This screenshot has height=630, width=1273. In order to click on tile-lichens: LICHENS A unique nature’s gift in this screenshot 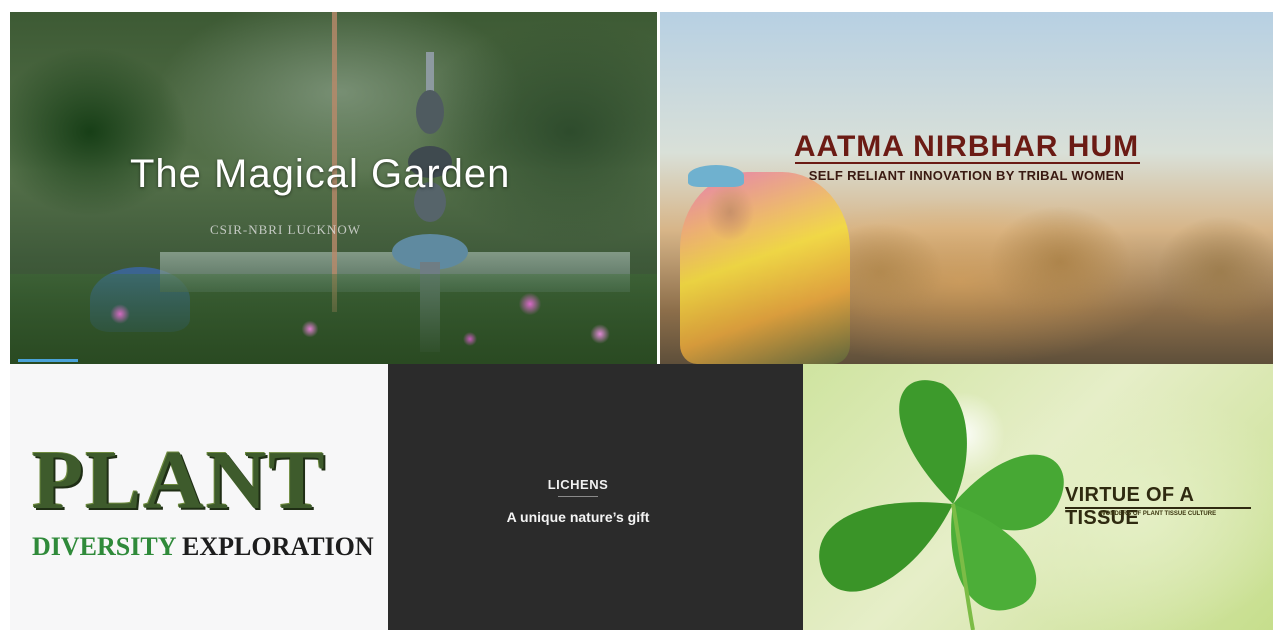, I will do `click(595, 497)`.